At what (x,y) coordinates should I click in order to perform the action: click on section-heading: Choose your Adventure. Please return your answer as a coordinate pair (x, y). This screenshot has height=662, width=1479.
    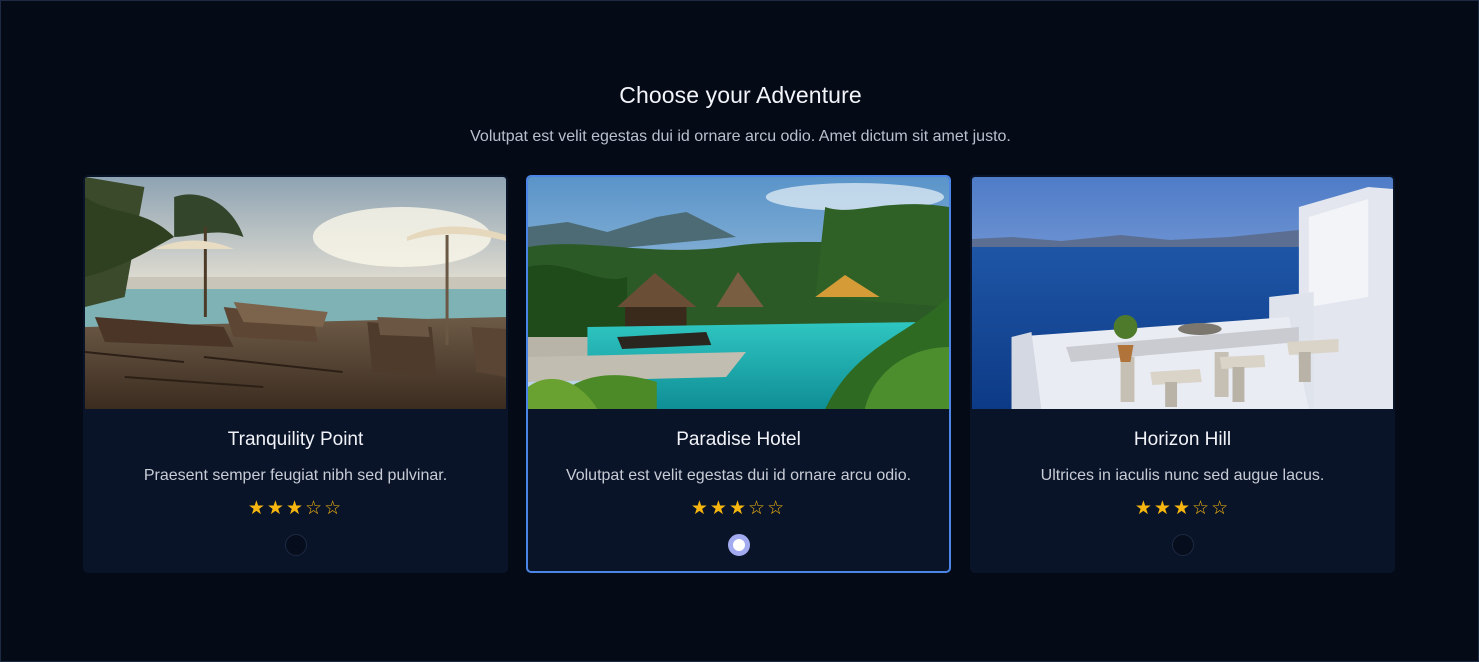
    Looking at the image, I should click on (740, 95).